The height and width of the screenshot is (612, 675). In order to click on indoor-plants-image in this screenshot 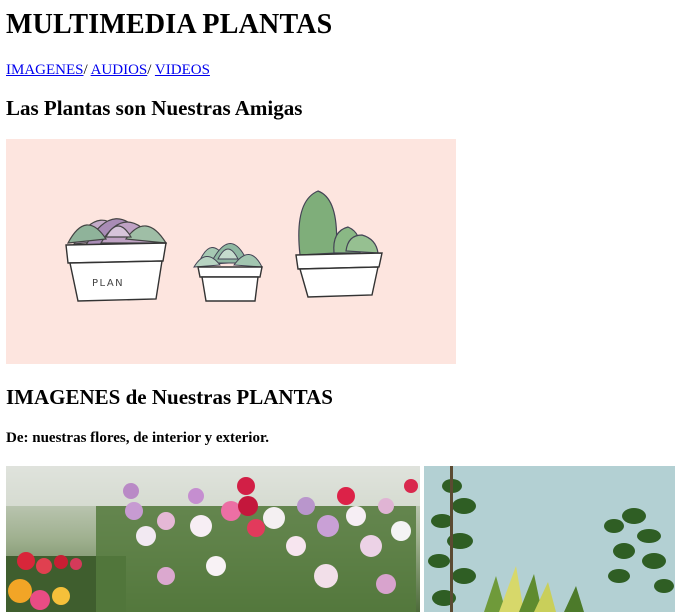, I will do `click(549, 539)`.